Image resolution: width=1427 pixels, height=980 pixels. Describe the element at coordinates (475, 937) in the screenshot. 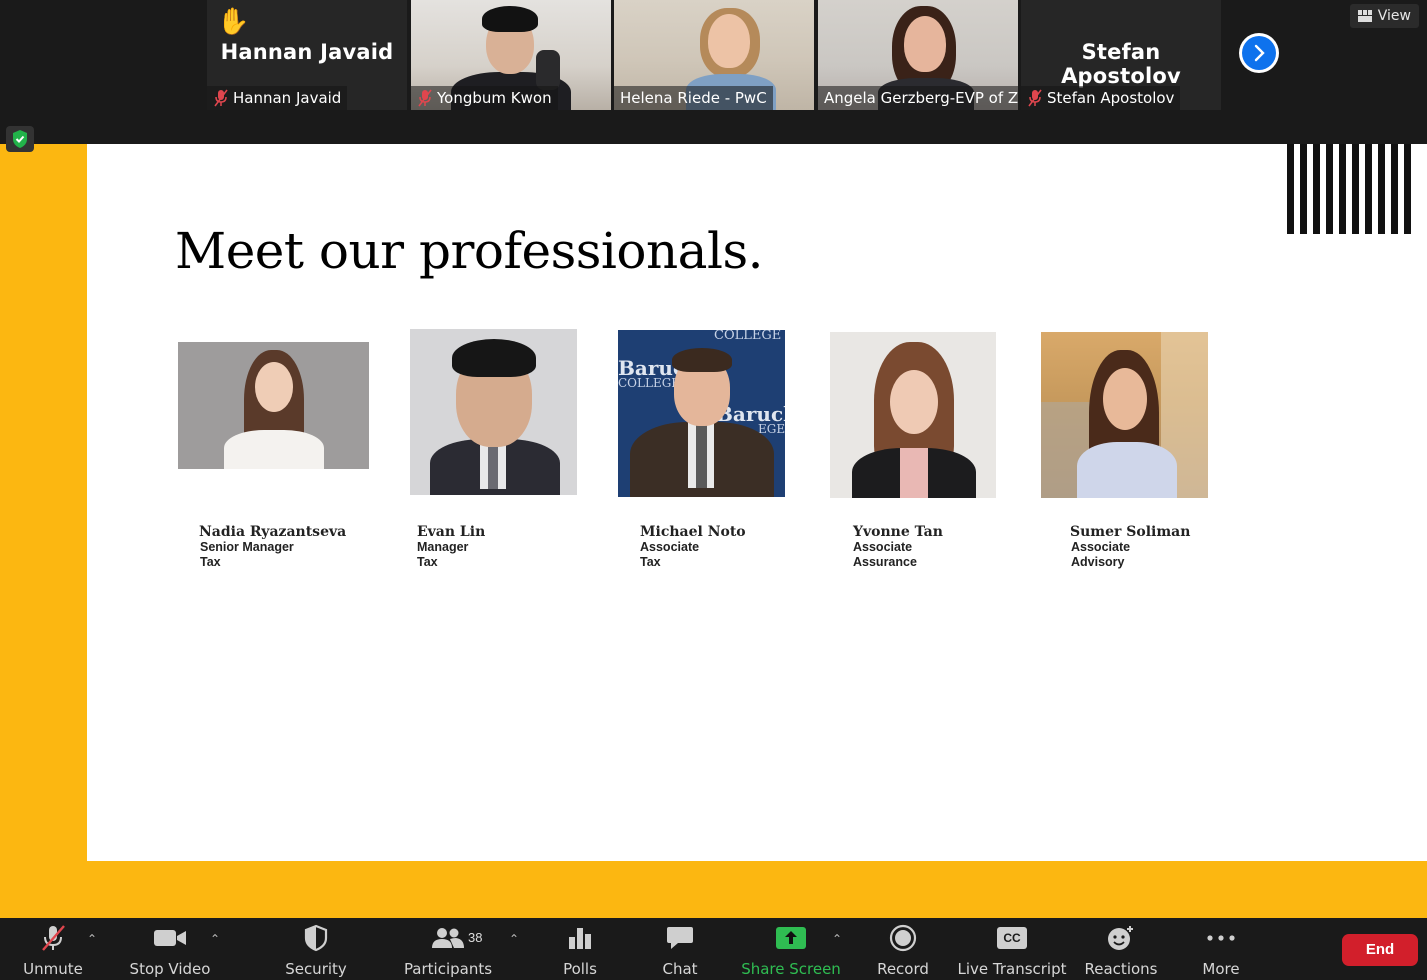

I see `participant-count-badge: 38` at that location.